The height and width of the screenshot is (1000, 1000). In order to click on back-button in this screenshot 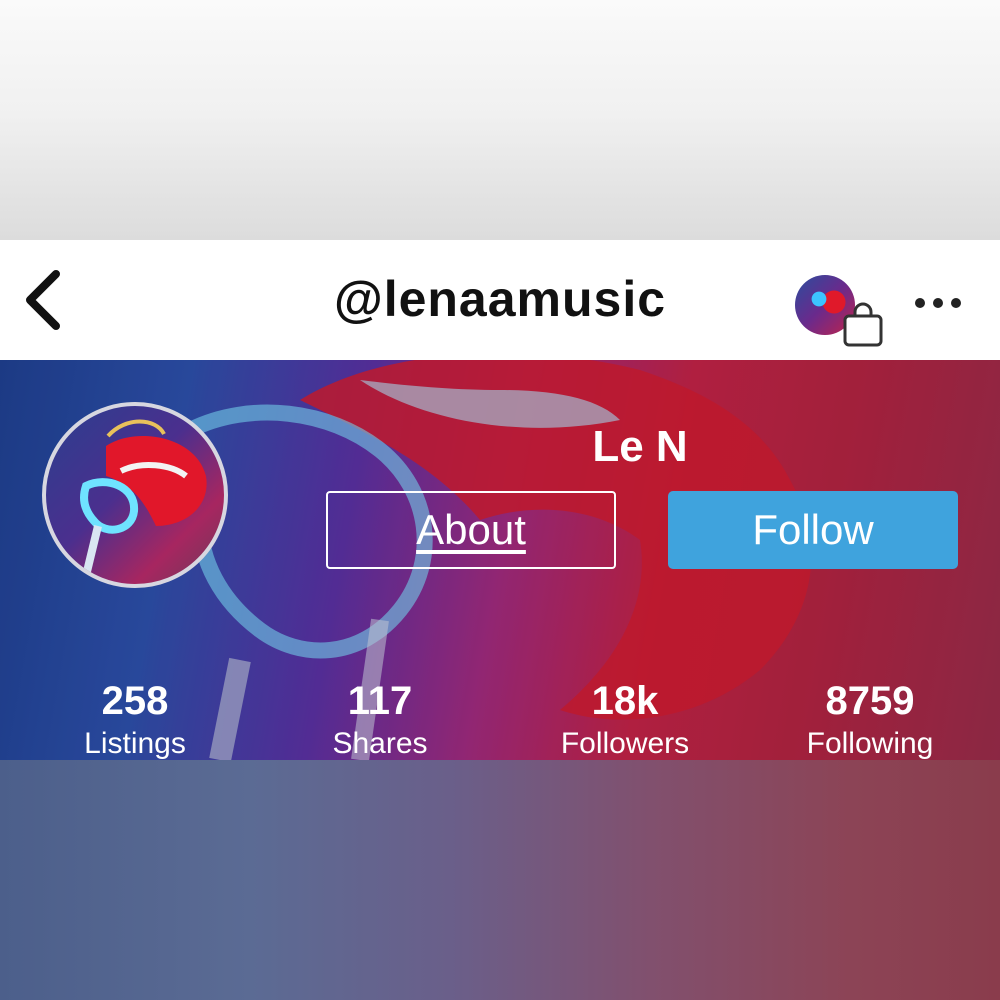, I will do `click(43, 300)`.